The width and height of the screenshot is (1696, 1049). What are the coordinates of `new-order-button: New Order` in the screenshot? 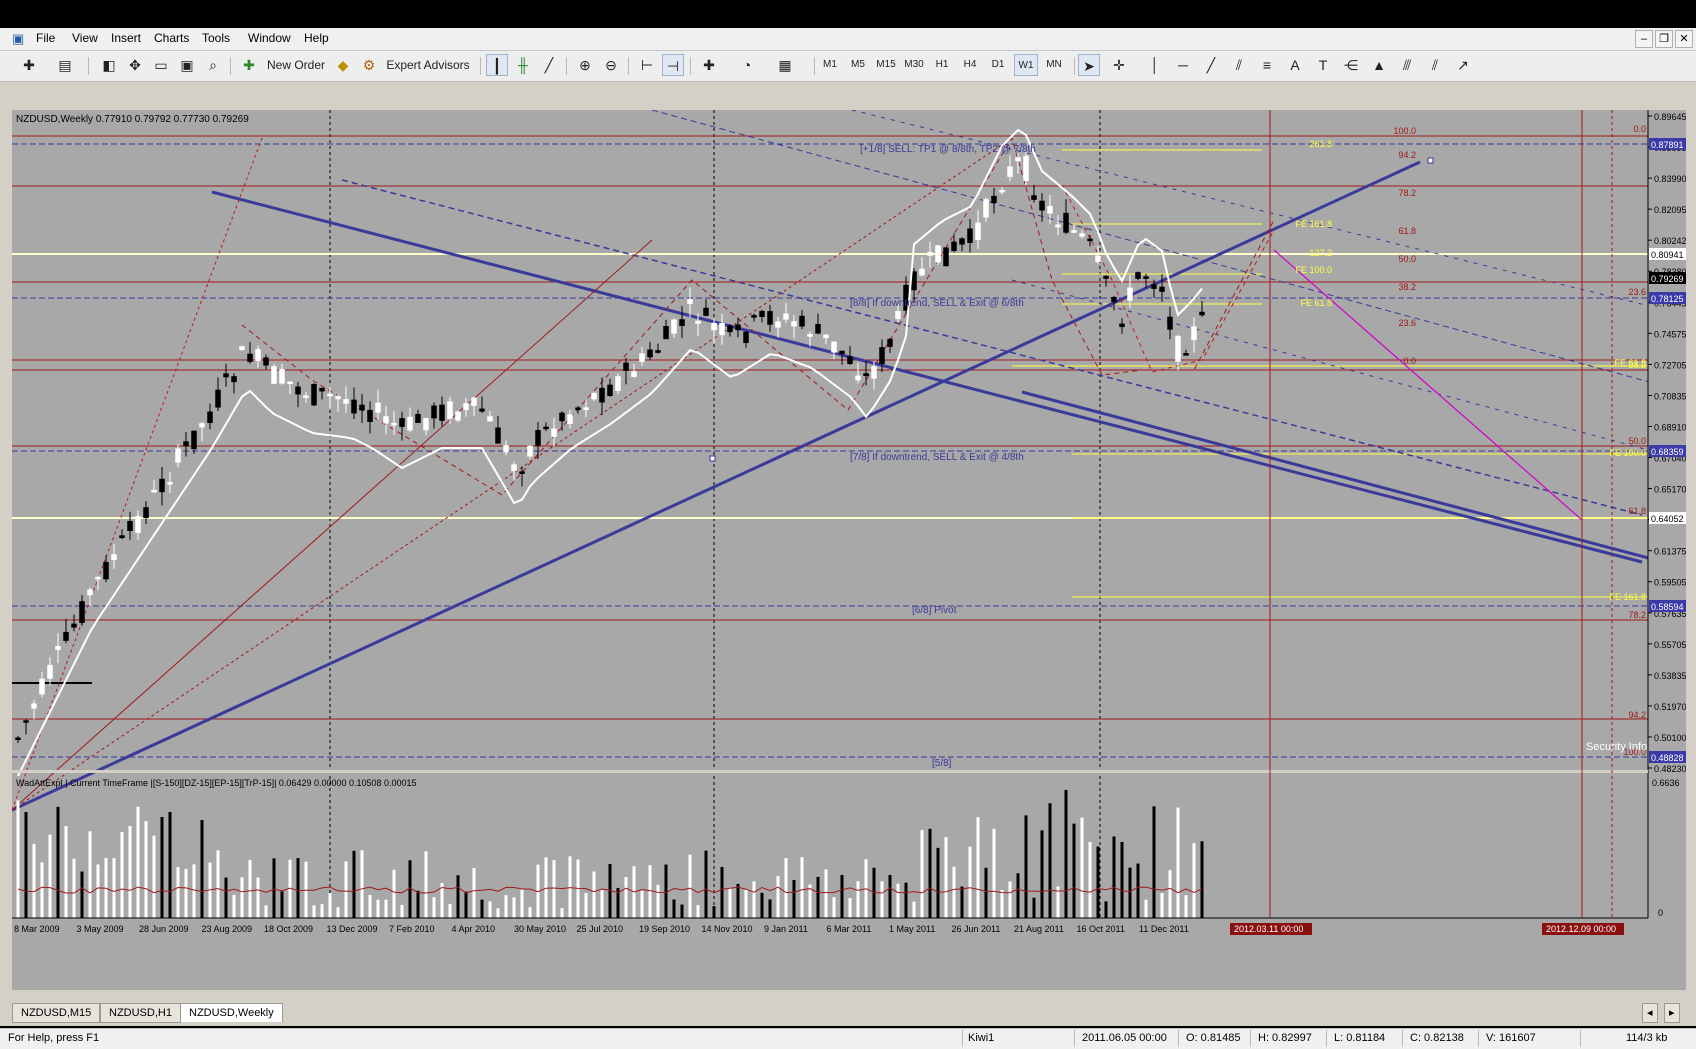 It's located at (296, 65).